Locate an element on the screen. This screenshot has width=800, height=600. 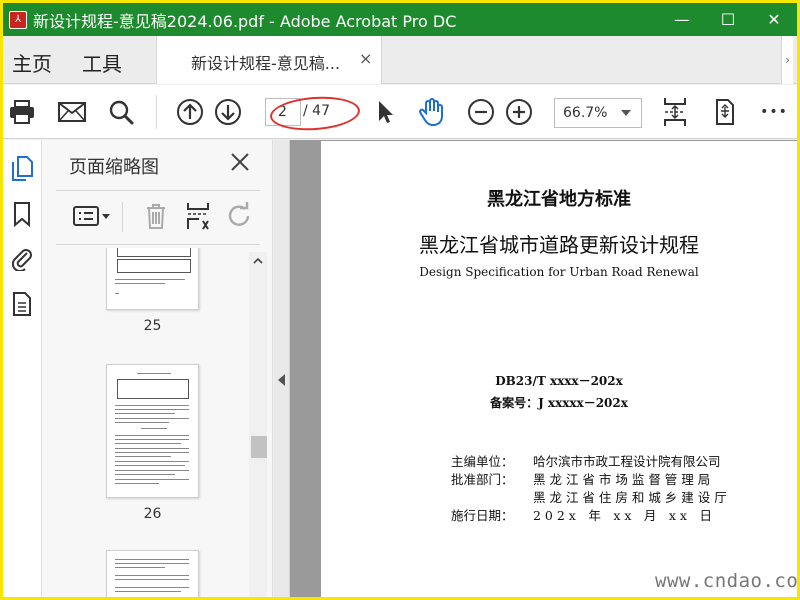
page-up-icon is located at coordinates (190, 112).